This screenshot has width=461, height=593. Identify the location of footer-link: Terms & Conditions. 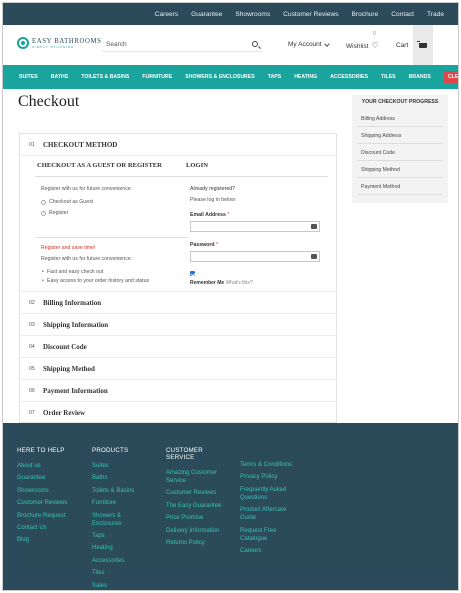
(271, 465).